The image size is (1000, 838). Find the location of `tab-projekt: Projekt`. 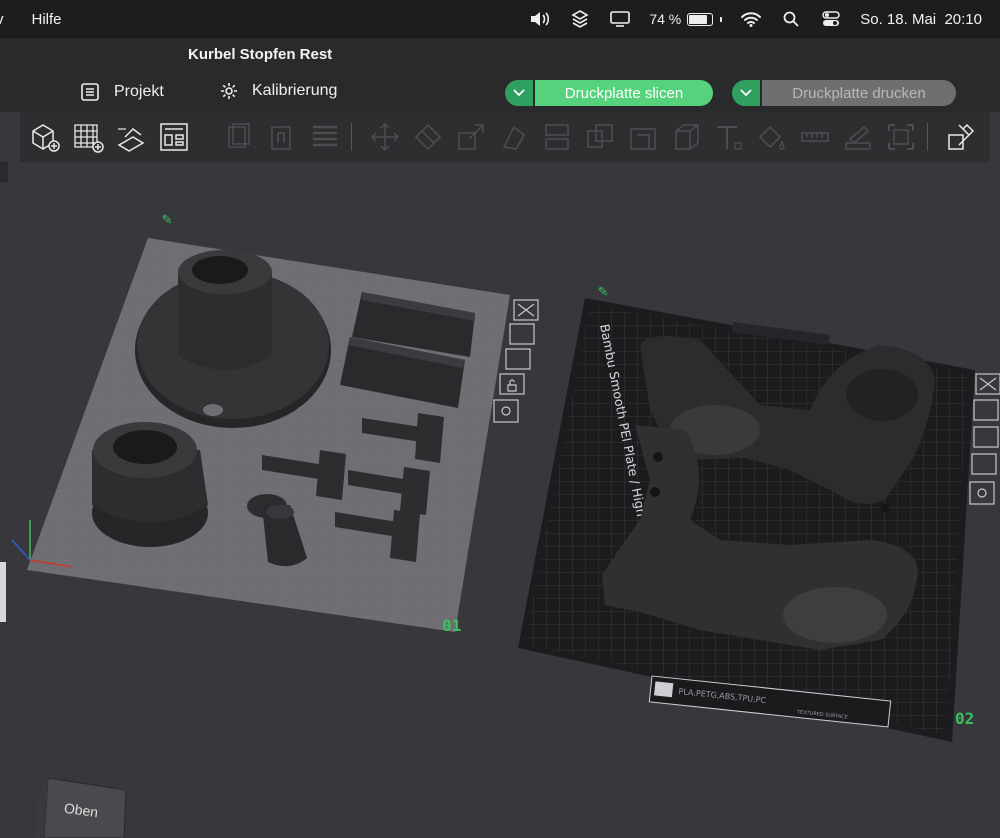

tab-projekt: Projekt is located at coordinates (122, 92).